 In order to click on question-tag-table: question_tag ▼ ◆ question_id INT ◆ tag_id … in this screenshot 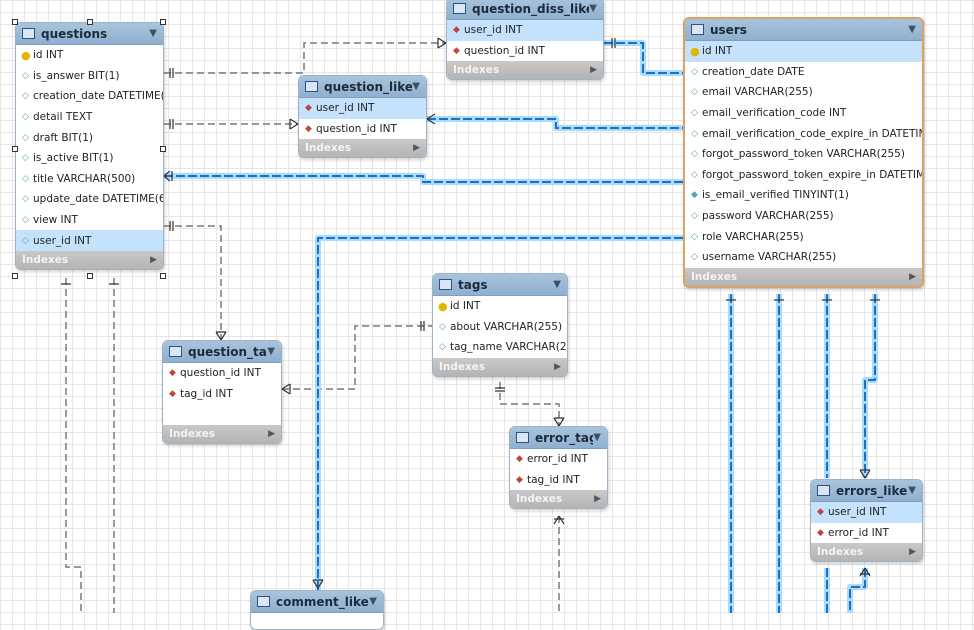, I will do `click(222, 392)`.